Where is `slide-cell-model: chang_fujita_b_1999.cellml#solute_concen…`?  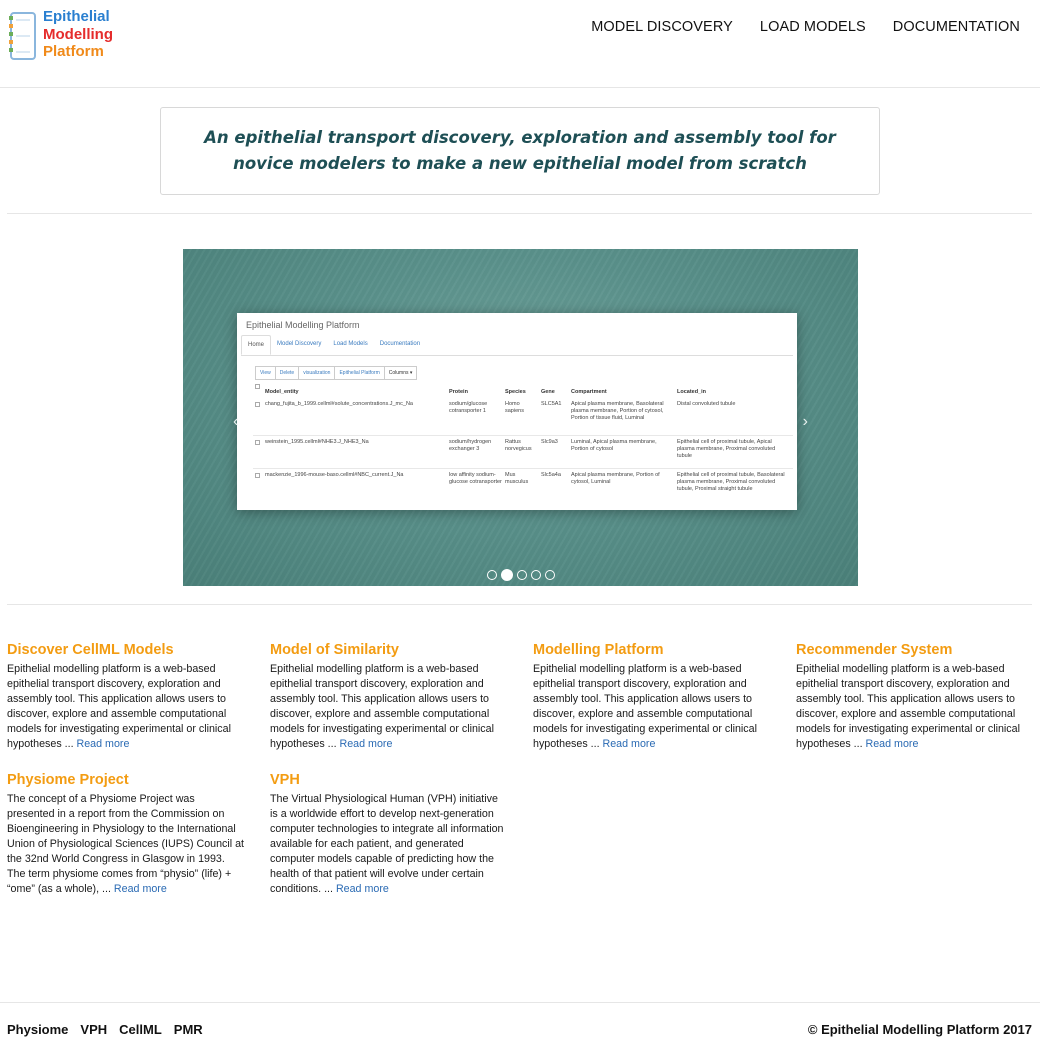
slide-cell-model: chang_fujita_b_1999.cellml#solute_concen… is located at coordinates (339, 404).